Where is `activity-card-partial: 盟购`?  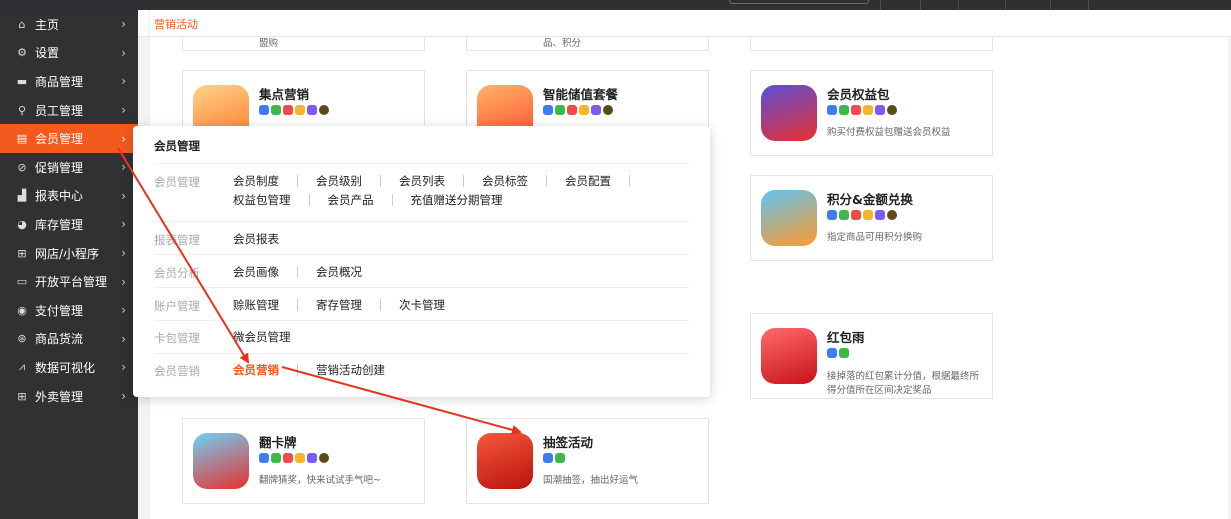 activity-card-partial: 盟购 is located at coordinates (303, 44).